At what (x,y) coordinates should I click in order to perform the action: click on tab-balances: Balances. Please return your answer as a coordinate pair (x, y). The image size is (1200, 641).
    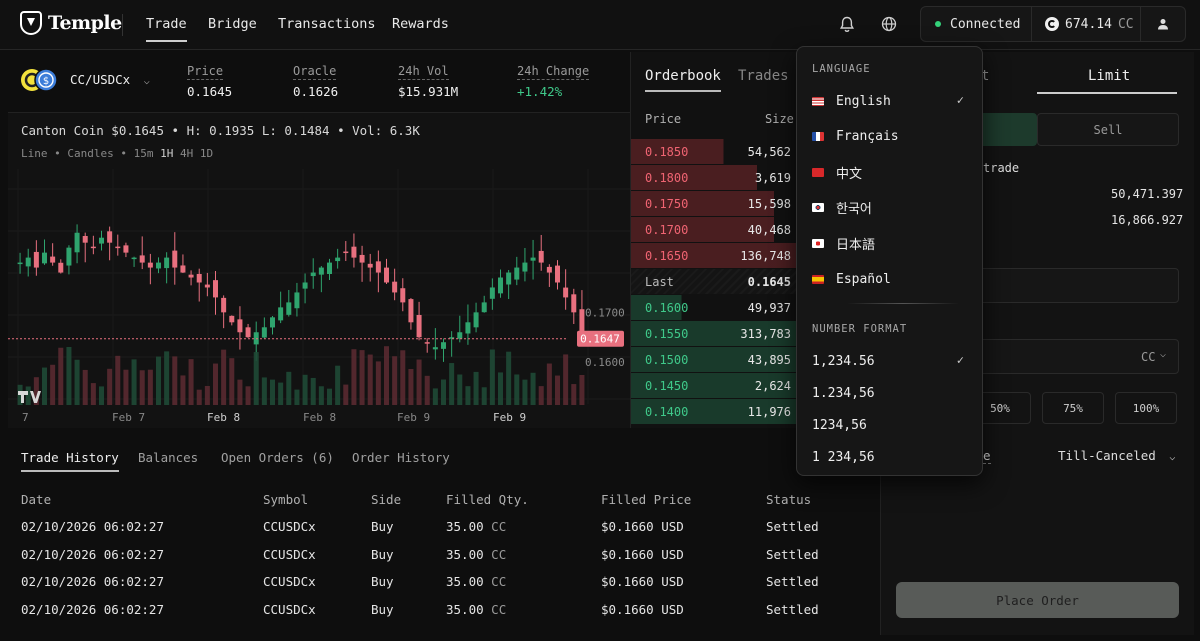
    Looking at the image, I should click on (168, 457).